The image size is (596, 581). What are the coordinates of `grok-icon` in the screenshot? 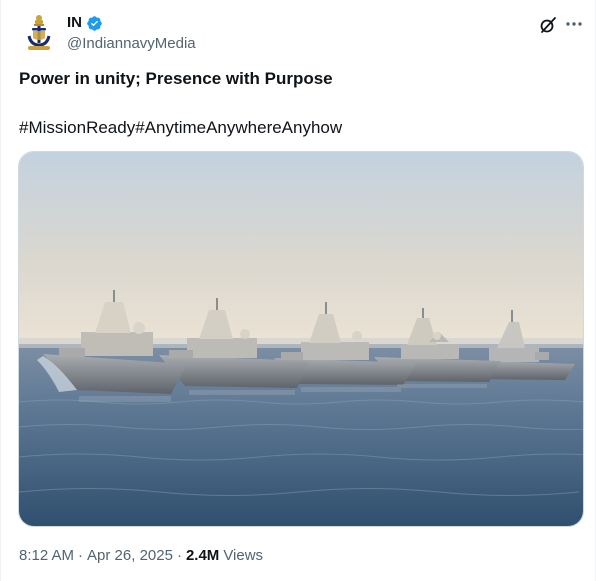 It's located at (548, 25).